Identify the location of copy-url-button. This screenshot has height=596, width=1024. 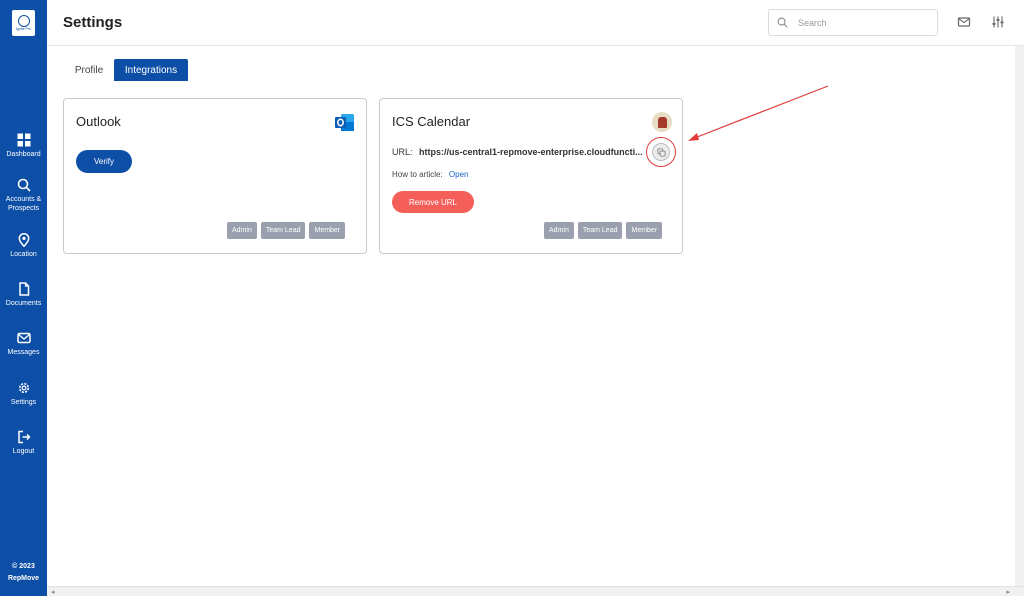
(661, 152).